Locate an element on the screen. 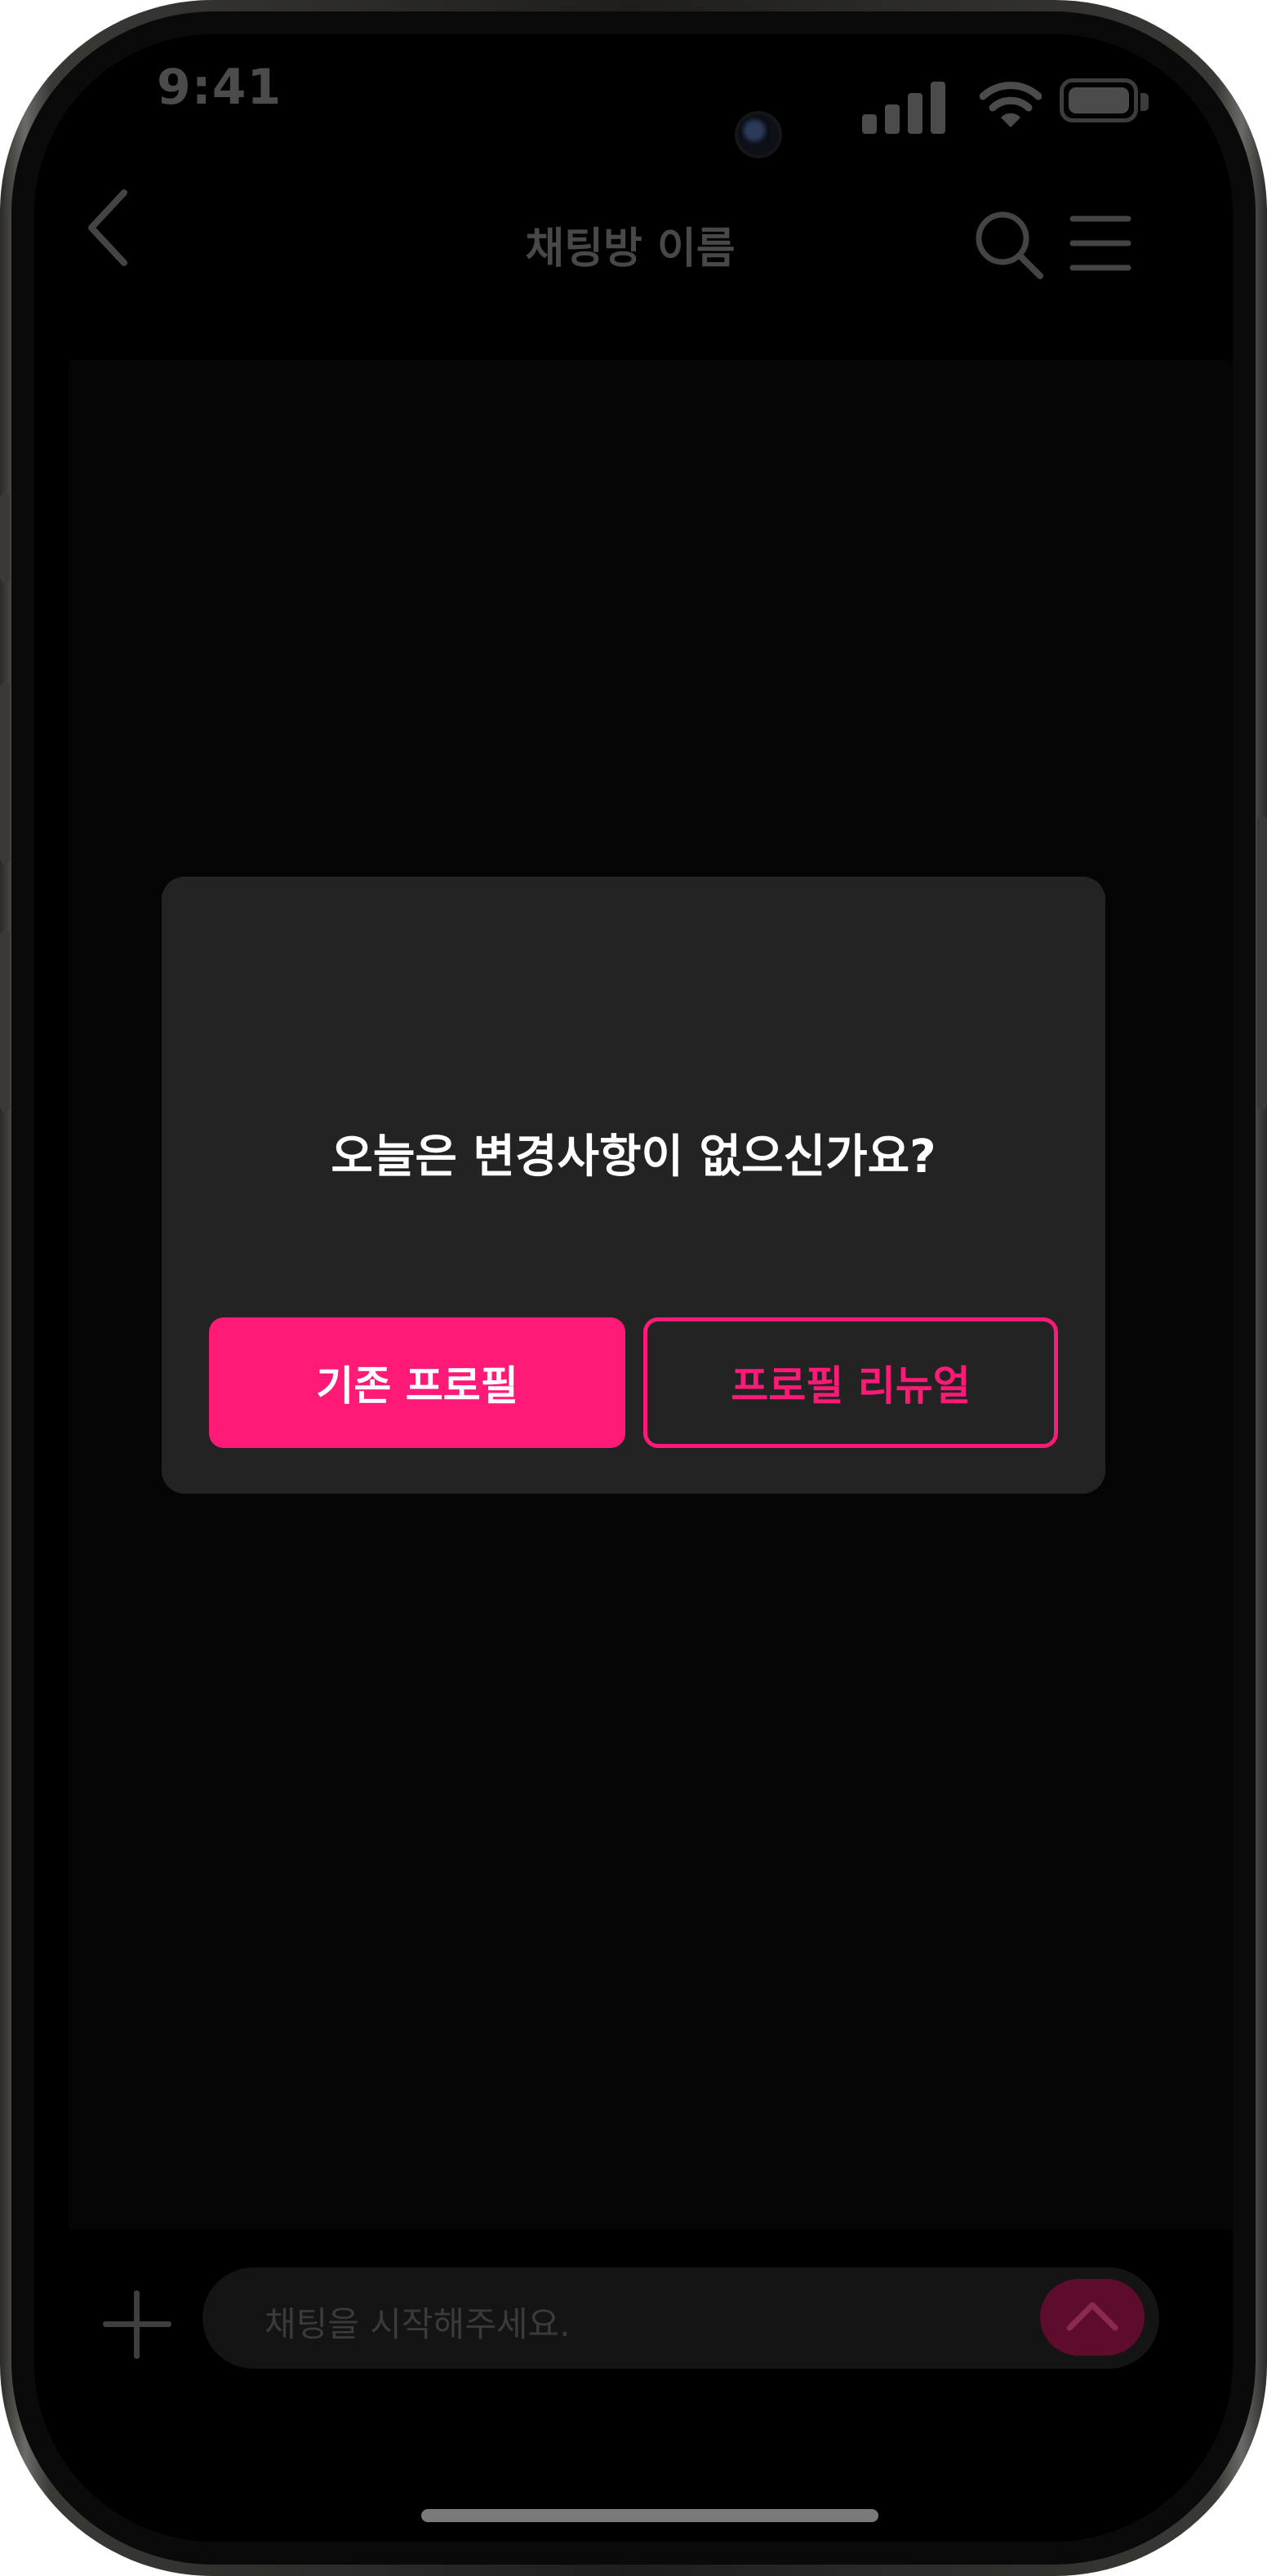 Image resolution: width=1267 pixels, height=2576 pixels. keep-profile-button: 기존 프로필 is located at coordinates (417, 1382).